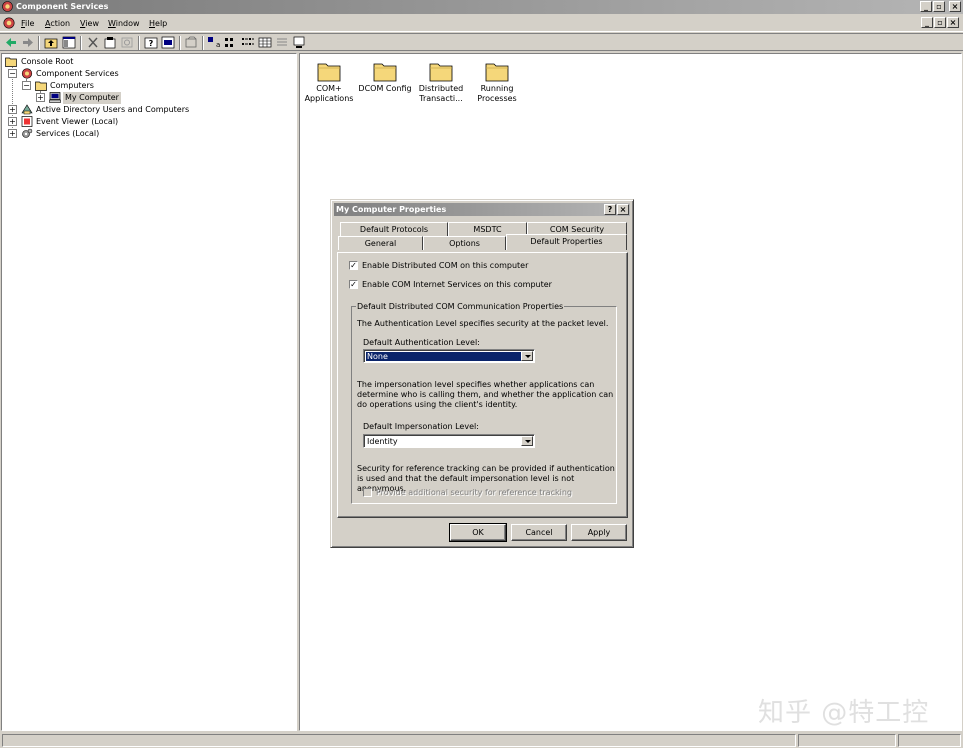 The width and height of the screenshot is (963, 748). Describe the element at coordinates (231, 42) in the screenshot. I see `small-icons-icon` at that location.